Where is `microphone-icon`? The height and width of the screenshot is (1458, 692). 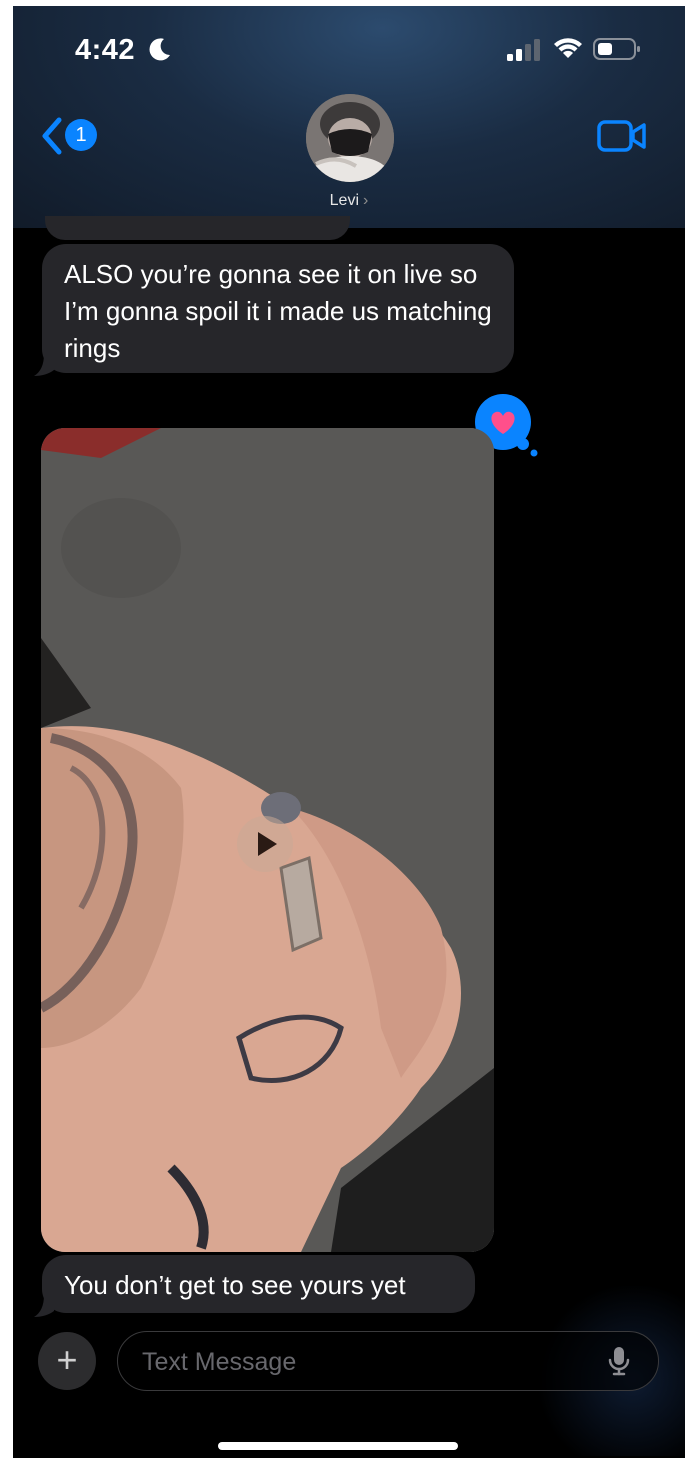
microphone-icon is located at coordinates (619, 1361).